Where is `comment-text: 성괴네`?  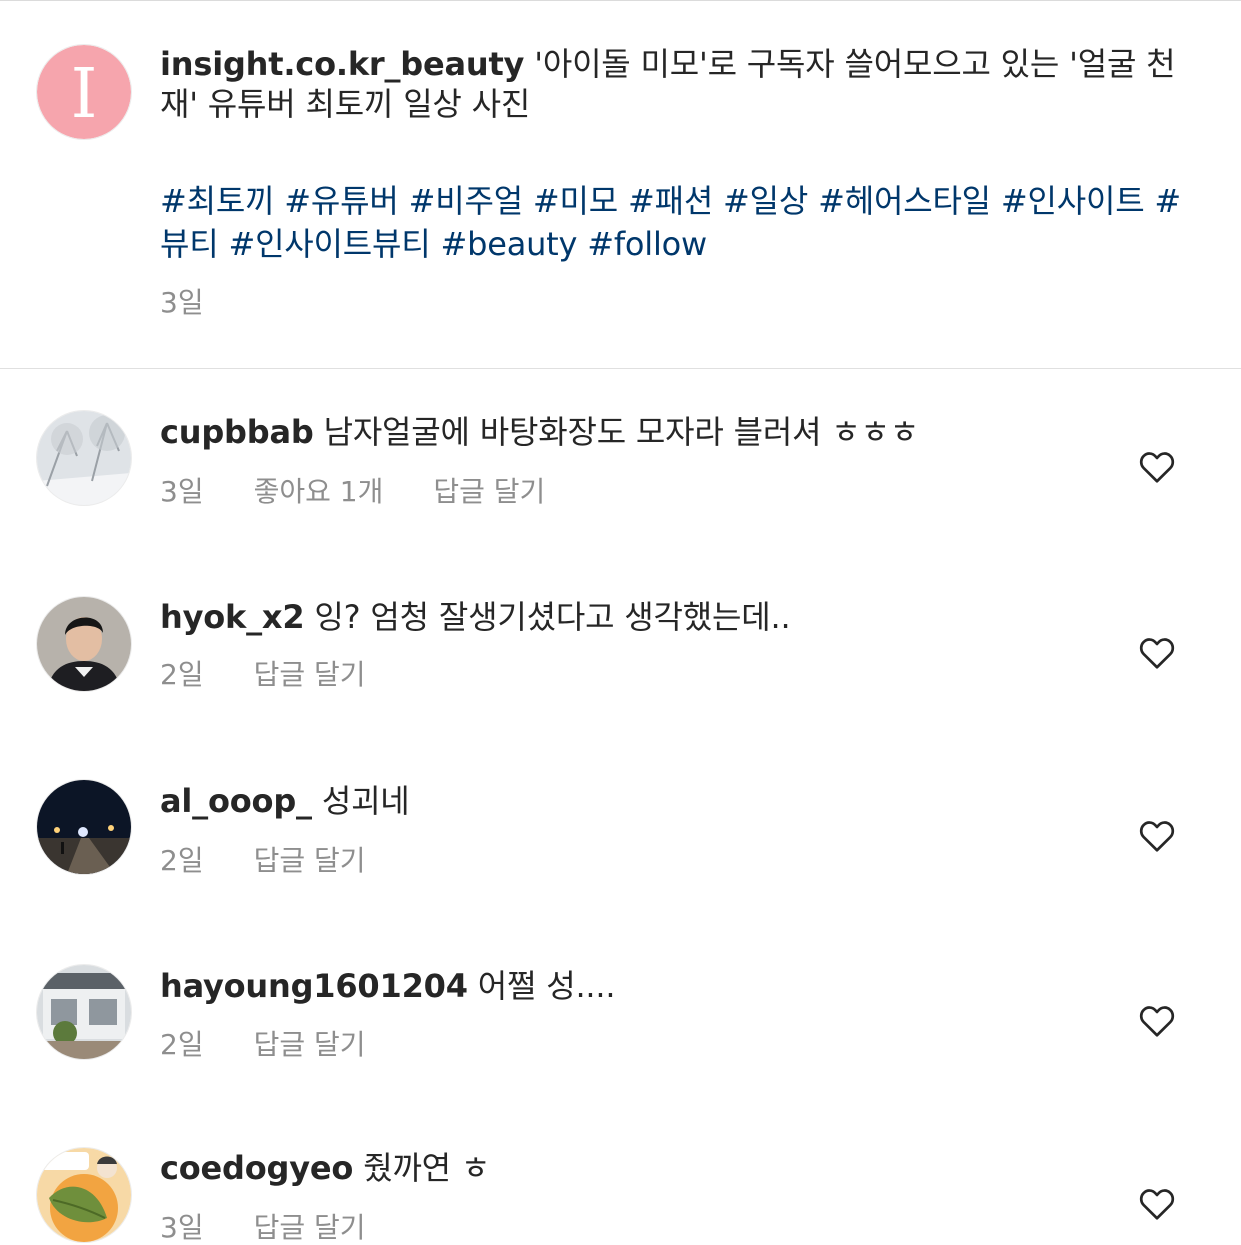
comment-text: 성괴네 is located at coordinates (365, 801).